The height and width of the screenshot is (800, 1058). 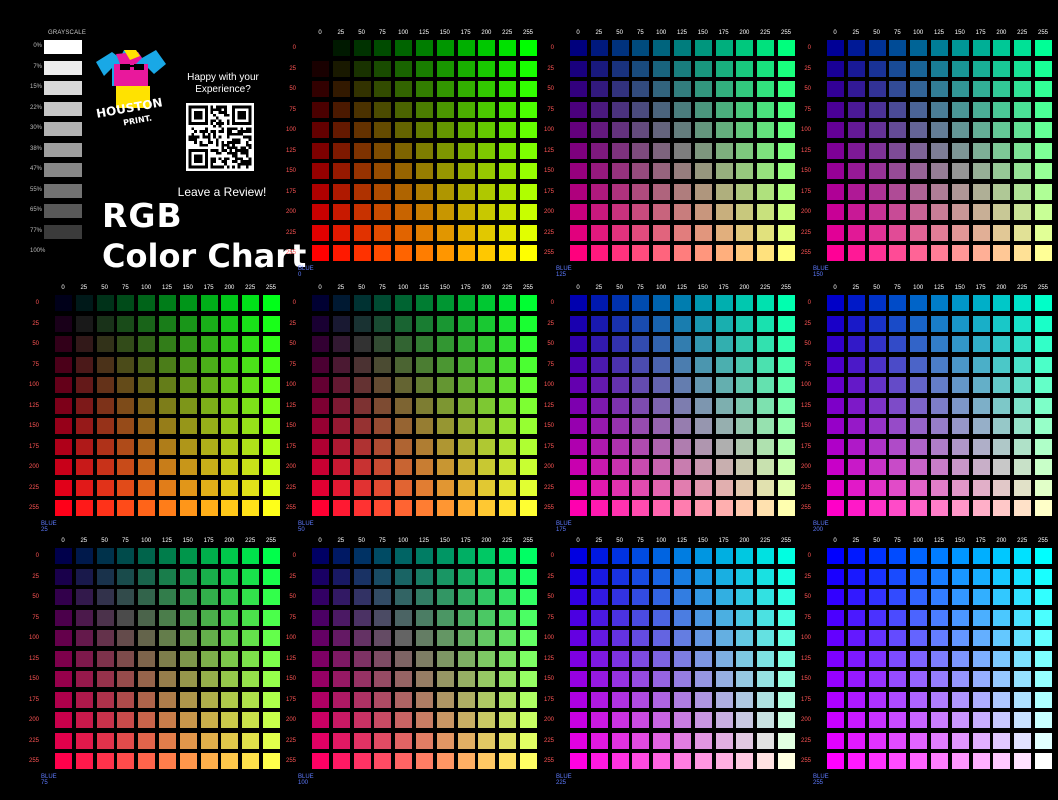 What do you see at coordinates (36, 148) in the screenshot?
I see `grayscale-level-label: 38%` at bounding box center [36, 148].